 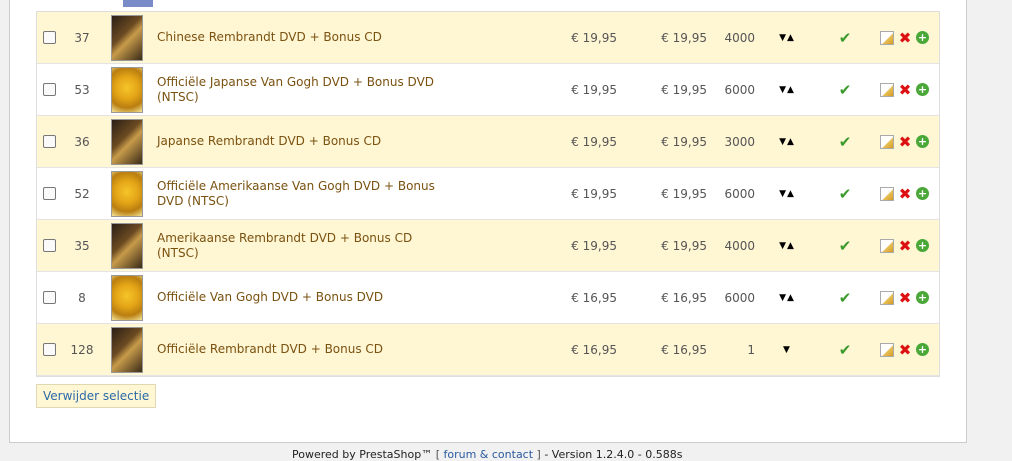 I want to click on forum-contact-link: forum & contact, so click(x=489, y=454).